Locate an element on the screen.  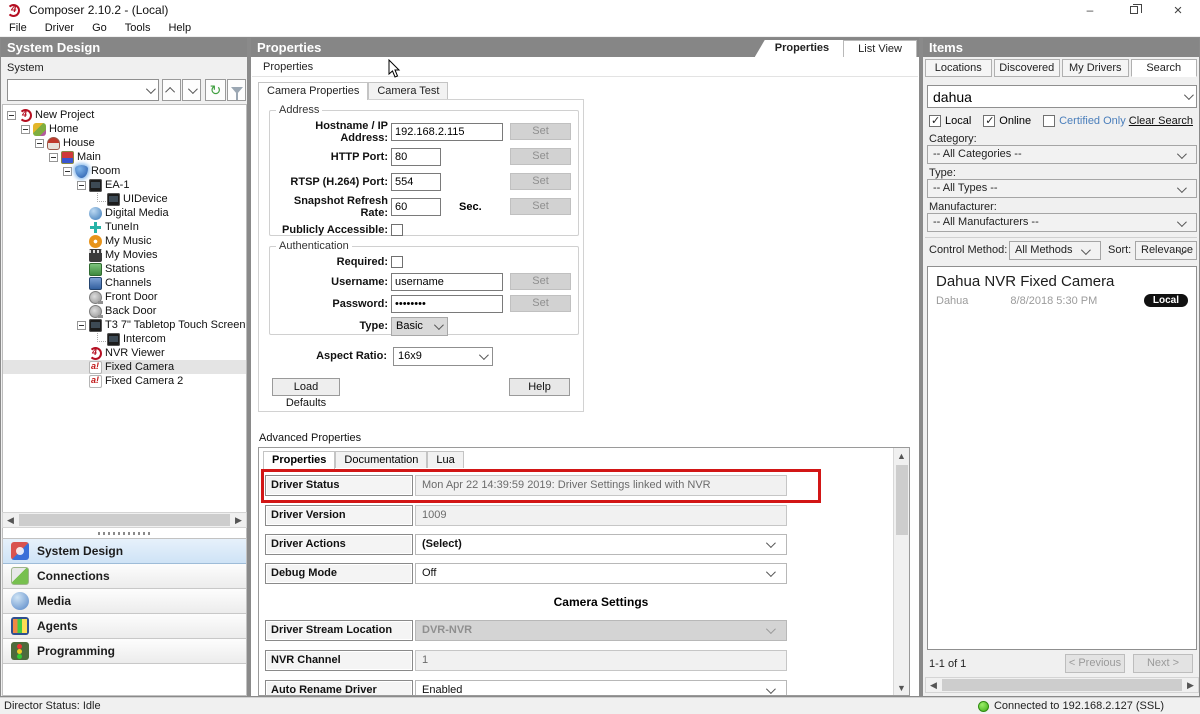
sort-select: Relevance is located at coordinates (1166, 250).